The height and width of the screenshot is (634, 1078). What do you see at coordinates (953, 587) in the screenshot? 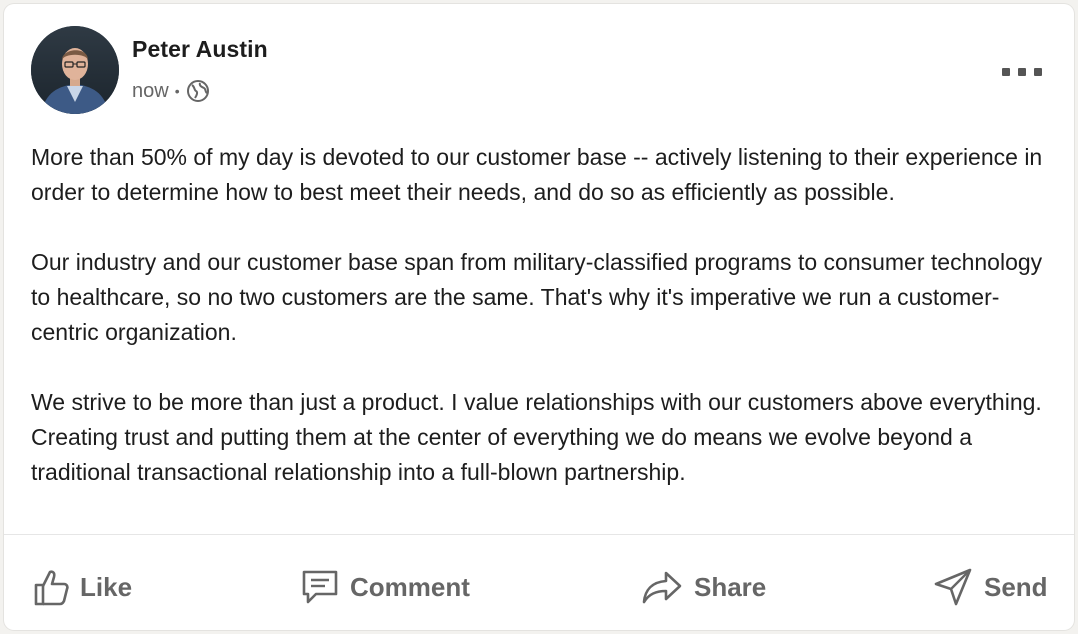
I see `send-icon` at bounding box center [953, 587].